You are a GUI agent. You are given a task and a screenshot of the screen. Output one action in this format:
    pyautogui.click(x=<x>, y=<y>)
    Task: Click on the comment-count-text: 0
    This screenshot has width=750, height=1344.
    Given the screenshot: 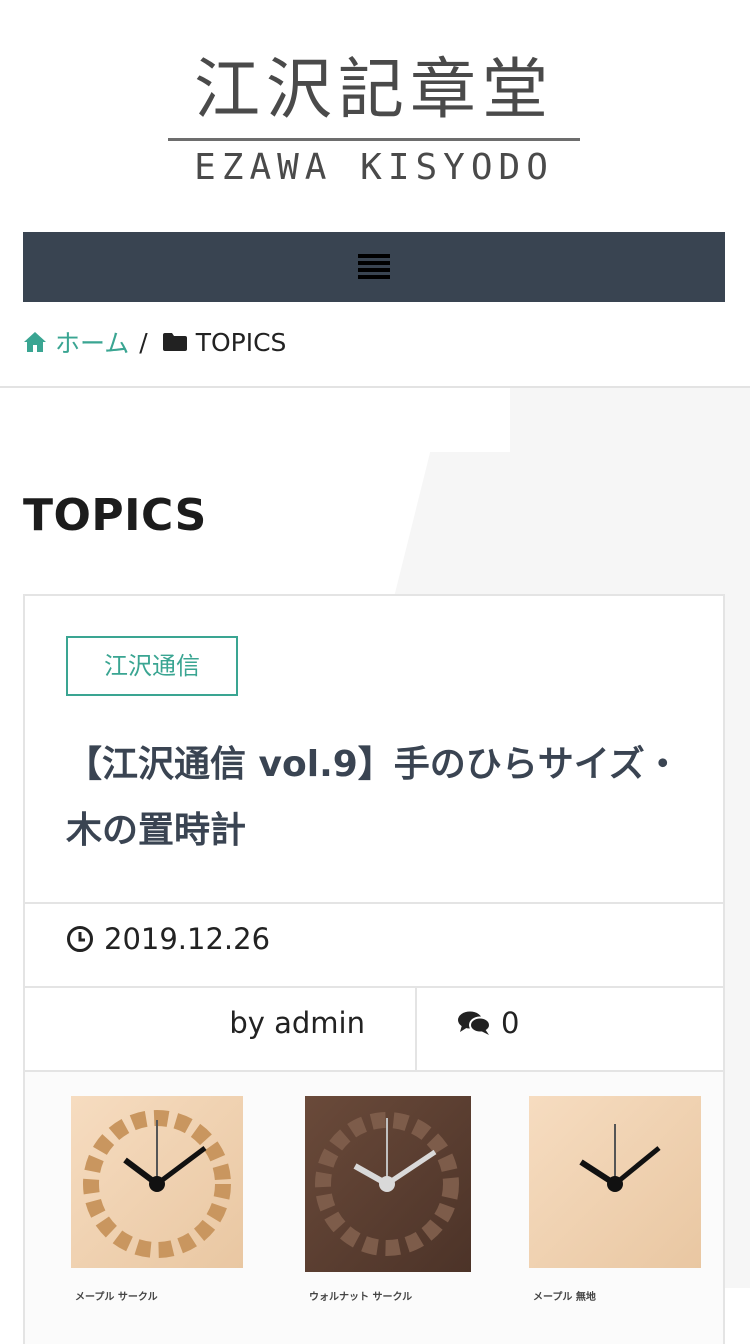 What is the action you would take?
    pyautogui.click(x=510, y=1023)
    